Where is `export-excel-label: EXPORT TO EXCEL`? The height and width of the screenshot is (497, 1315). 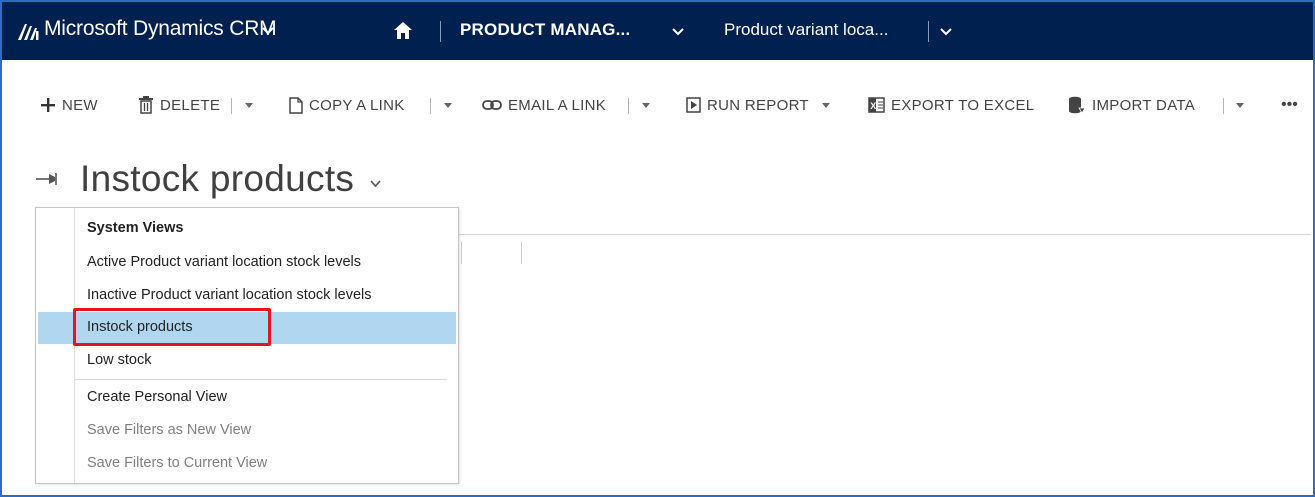
export-excel-label: EXPORT TO EXCEL is located at coordinates (963, 105).